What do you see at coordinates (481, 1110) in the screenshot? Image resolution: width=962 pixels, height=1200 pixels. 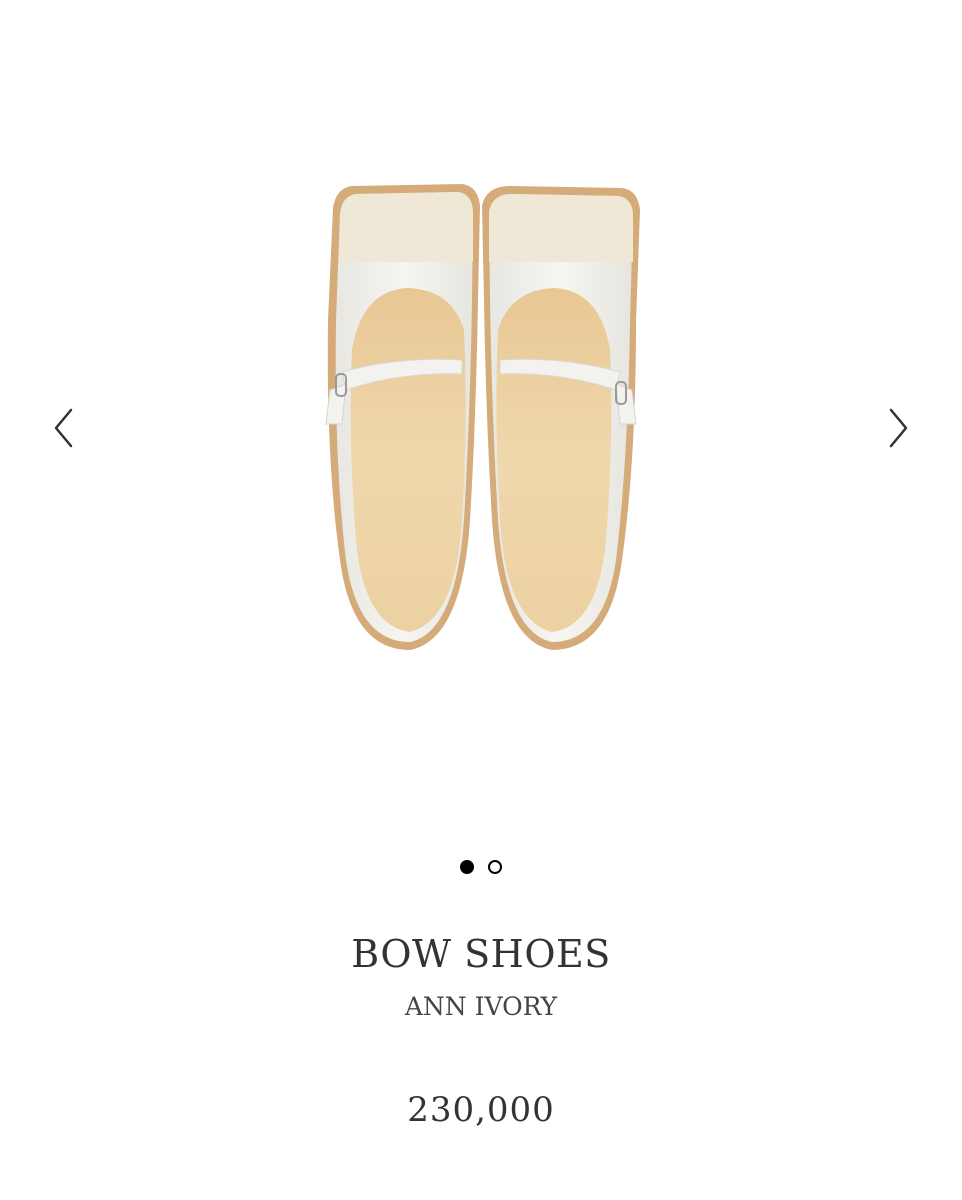 I see `product-price: 230,000` at bounding box center [481, 1110].